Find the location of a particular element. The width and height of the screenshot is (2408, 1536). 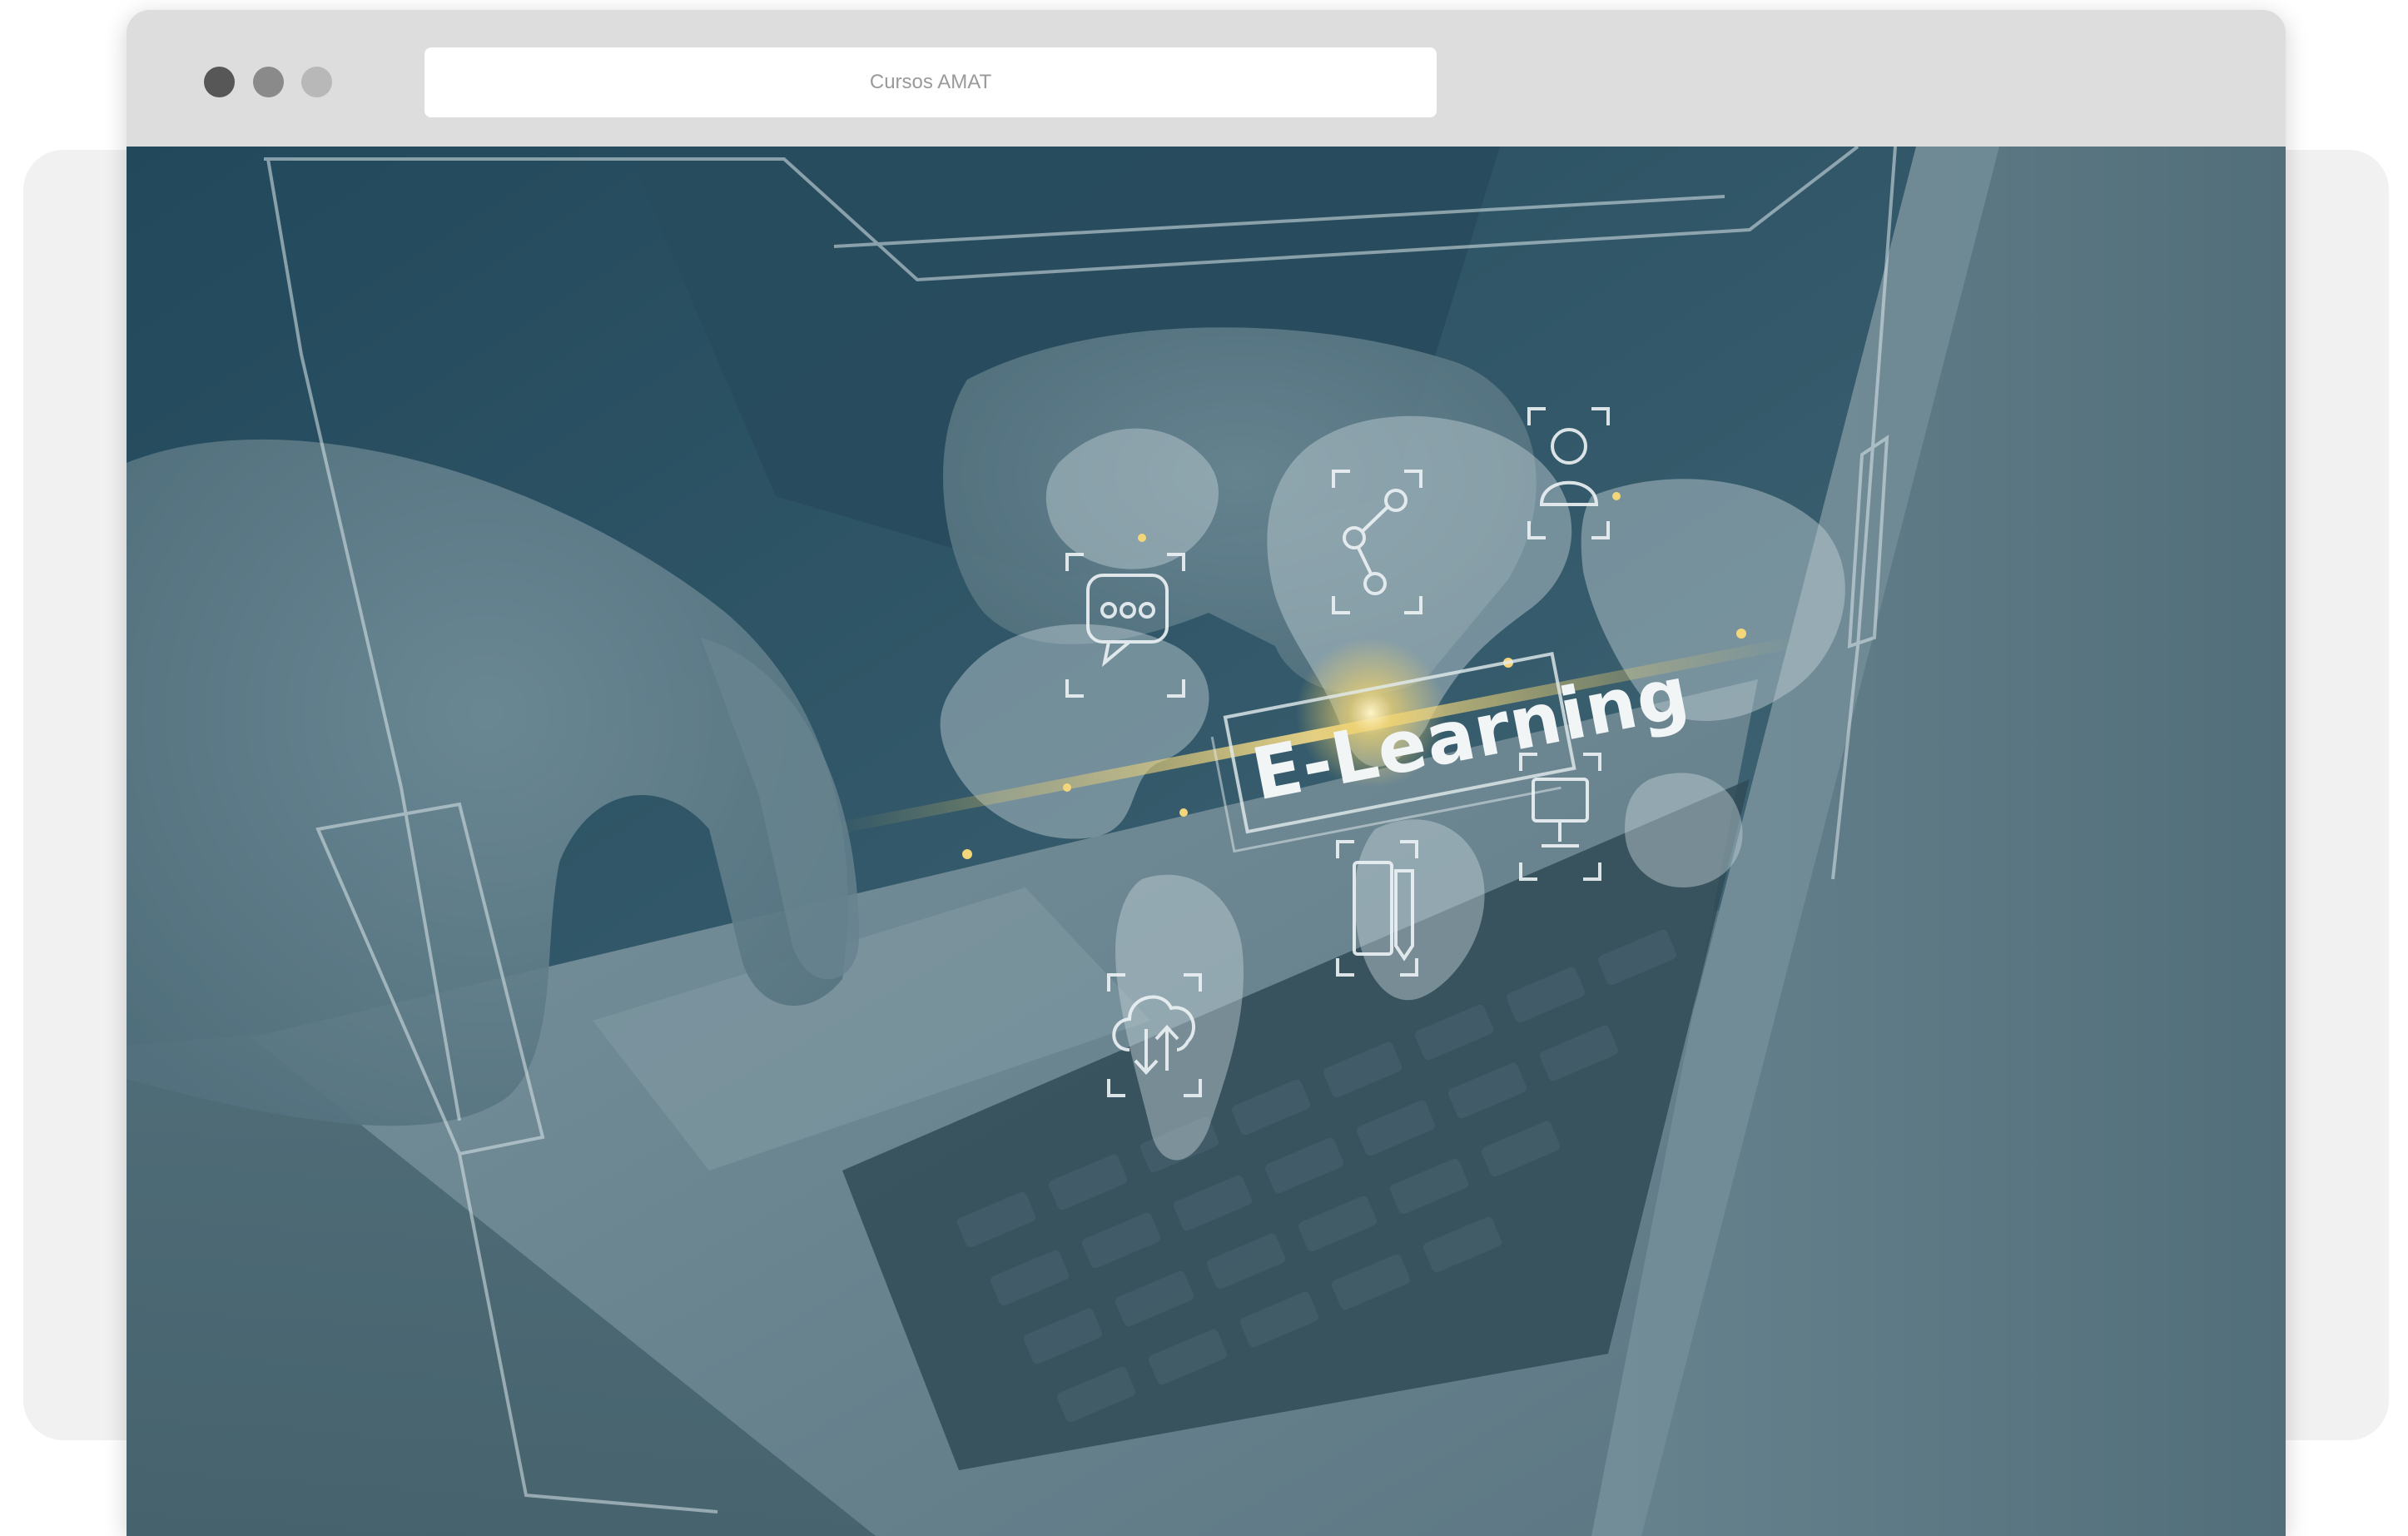

window-minimize-dot is located at coordinates (268, 82).